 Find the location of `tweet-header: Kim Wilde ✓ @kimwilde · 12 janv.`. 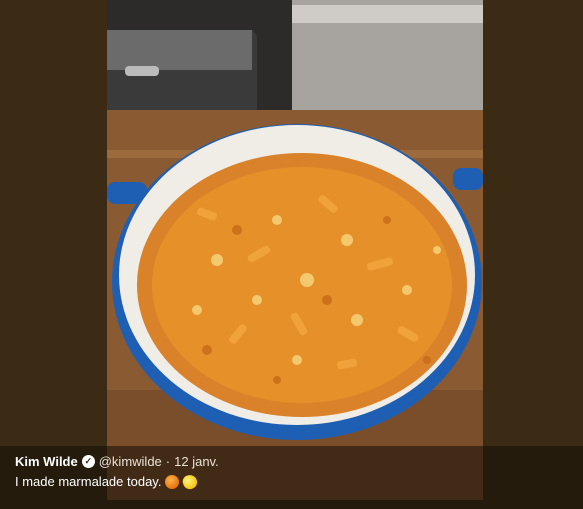

tweet-header: Kim Wilde ✓ @kimwilde · 12 janv. is located at coordinates (117, 461).